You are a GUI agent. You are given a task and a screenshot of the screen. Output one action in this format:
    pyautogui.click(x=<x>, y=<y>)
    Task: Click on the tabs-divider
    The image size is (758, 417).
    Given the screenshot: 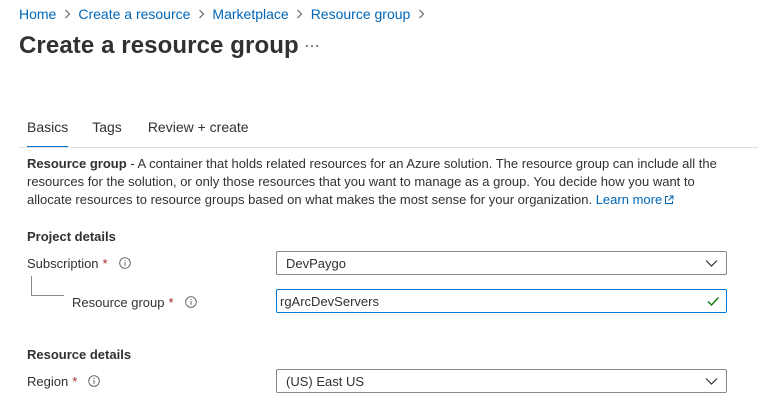 What is the action you would take?
    pyautogui.click(x=388, y=147)
    